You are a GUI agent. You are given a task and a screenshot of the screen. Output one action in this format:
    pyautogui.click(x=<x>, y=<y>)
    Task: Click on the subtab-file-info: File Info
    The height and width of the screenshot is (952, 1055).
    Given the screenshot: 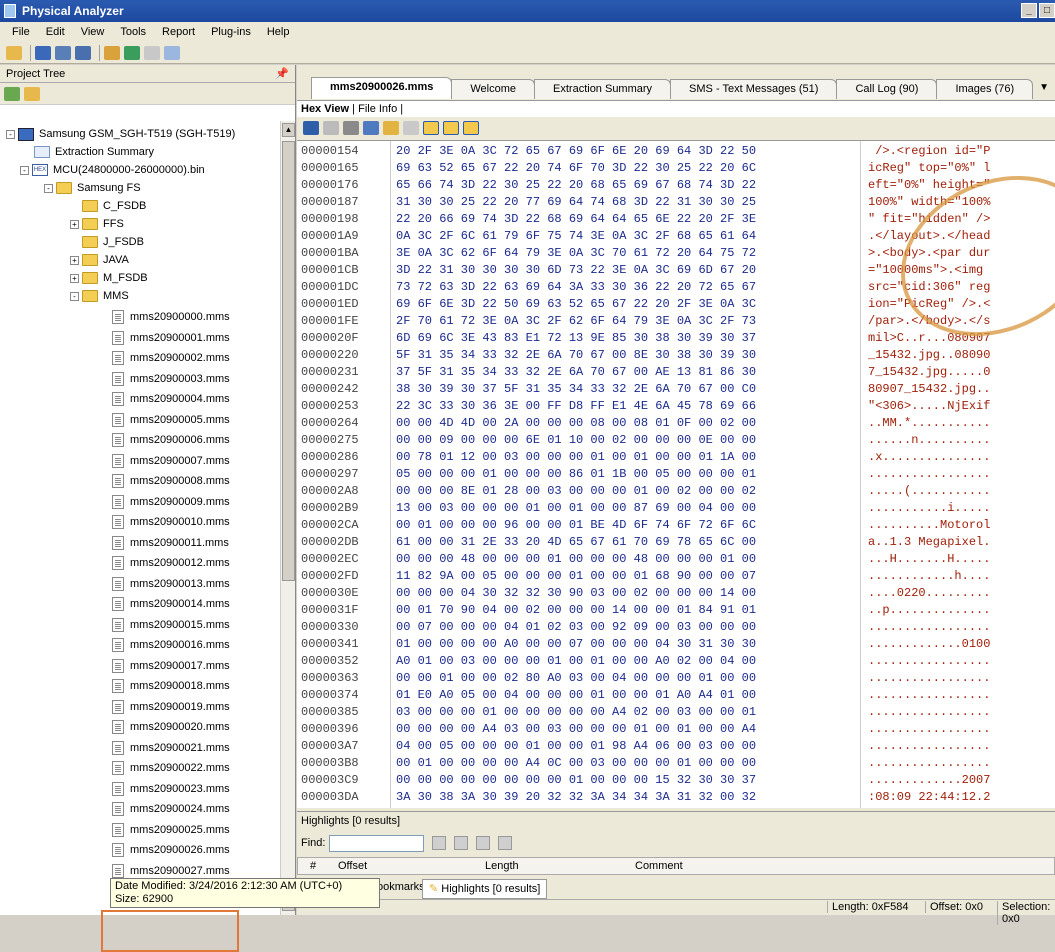 What is the action you would take?
    pyautogui.click(x=377, y=109)
    